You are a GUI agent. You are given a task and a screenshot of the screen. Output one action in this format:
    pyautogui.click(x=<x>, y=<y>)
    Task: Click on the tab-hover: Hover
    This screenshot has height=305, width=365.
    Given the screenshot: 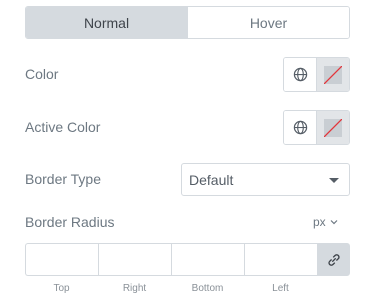 What is the action you would take?
    pyautogui.click(x=268, y=22)
    